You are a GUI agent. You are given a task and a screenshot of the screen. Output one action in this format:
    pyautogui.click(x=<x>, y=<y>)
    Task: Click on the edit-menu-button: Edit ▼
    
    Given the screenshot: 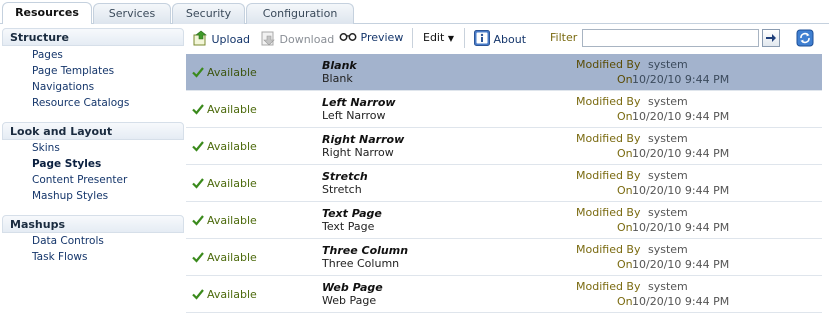 What is the action you would take?
    pyautogui.click(x=438, y=38)
    